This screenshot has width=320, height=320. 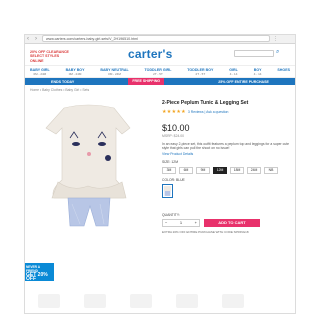 I want to click on nav-toddler-girl: TODDLER GIRL 2T - 5T, so click(x=158, y=71).